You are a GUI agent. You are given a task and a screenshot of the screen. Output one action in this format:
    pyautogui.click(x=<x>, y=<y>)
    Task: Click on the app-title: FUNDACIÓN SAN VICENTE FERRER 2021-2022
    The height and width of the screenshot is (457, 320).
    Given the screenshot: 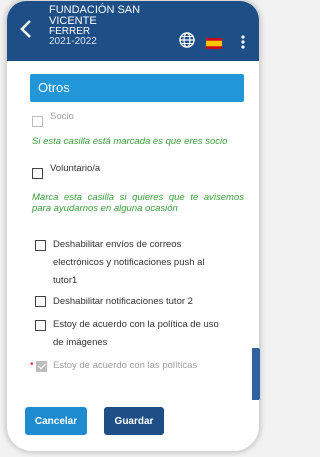 What is the action you would take?
    pyautogui.click(x=114, y=30)
    